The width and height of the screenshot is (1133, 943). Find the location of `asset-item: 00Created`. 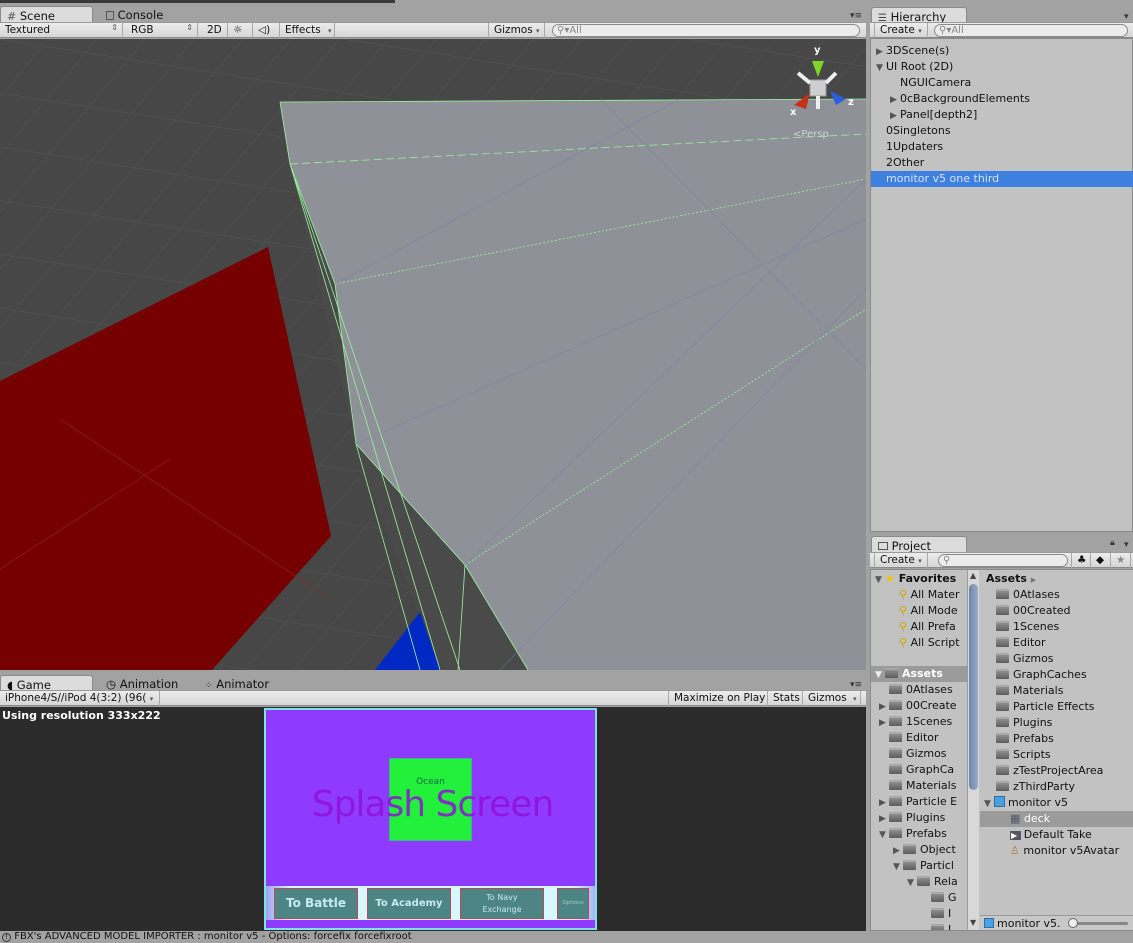

asset-item: 00Created is located at coordinates (1056, 611).